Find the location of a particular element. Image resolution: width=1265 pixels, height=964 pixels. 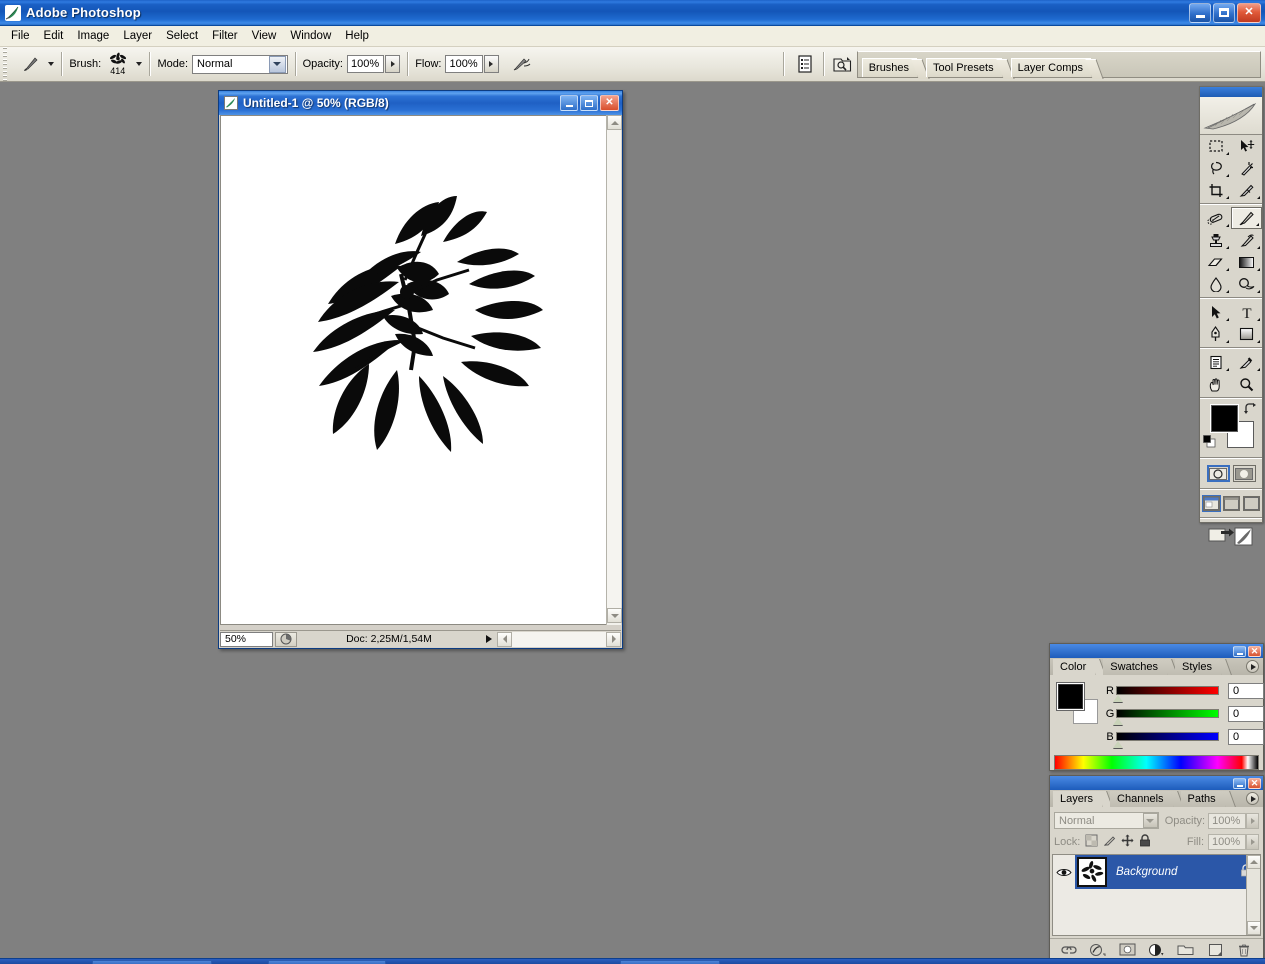

green-value-input: 0 is located at coordinates (1246, 713).